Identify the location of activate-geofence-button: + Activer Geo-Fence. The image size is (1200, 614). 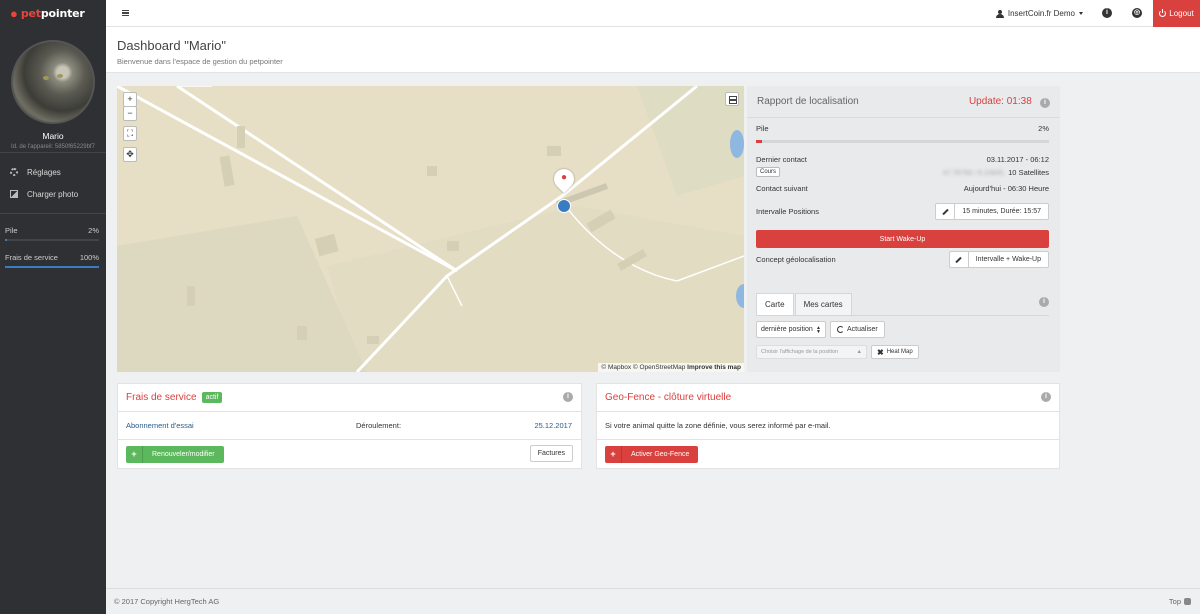
(652, 454).